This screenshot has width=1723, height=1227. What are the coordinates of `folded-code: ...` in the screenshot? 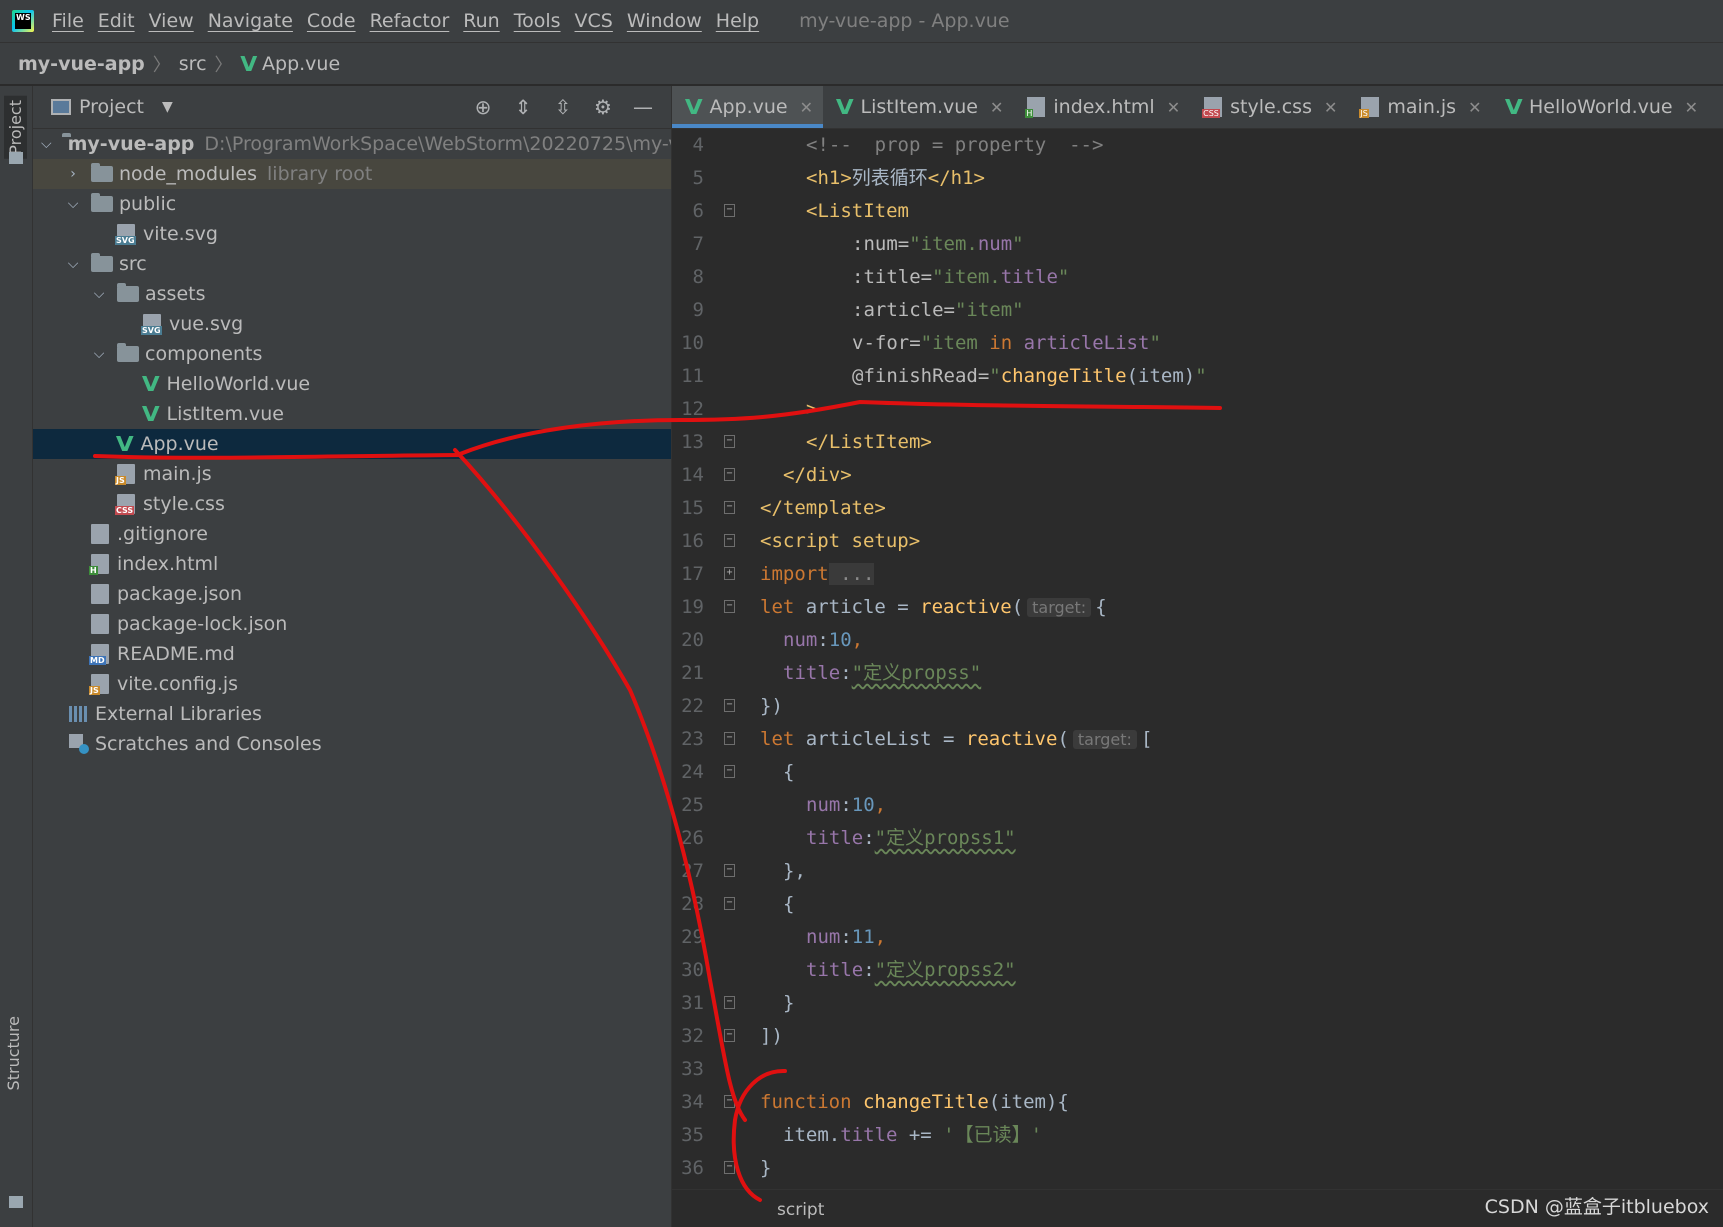 It's located at (851, 574).